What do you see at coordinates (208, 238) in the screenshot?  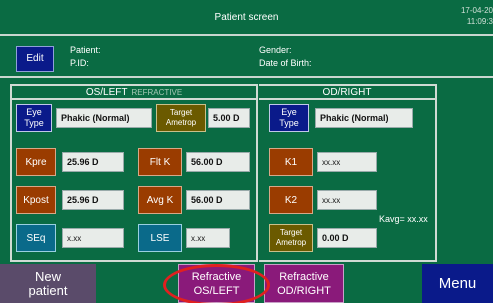 I see `lse-field: x.xx` at bounding box center [208, 238].